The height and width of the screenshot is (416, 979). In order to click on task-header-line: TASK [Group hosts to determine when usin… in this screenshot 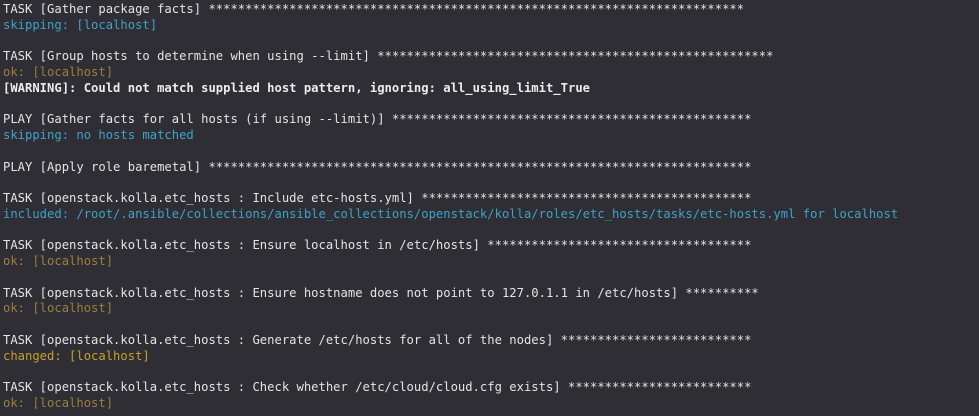, I will do `click(388, 56)`.